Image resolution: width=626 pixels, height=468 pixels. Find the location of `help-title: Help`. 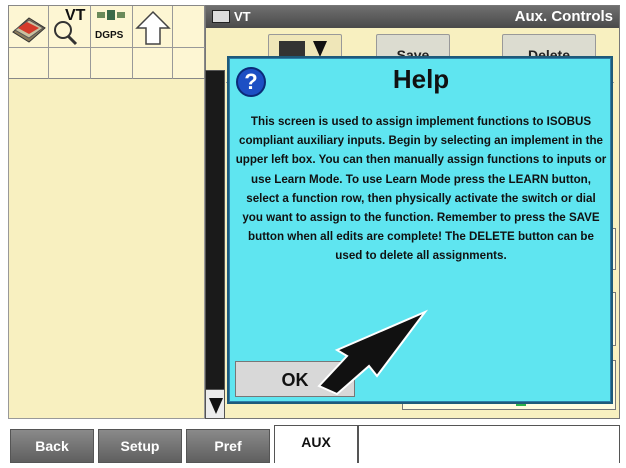

help-title: Help is located at coordinates (421, 79).